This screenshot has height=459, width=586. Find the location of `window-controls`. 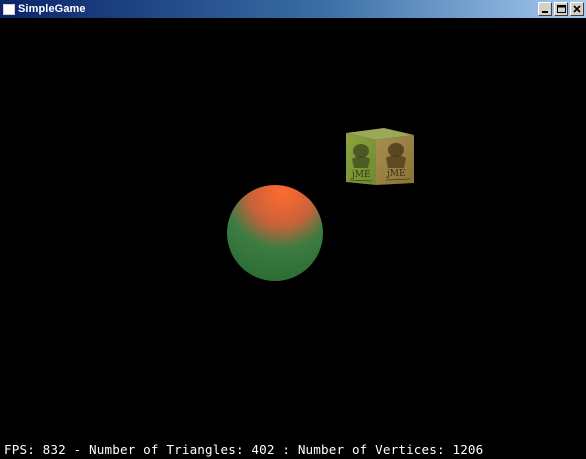

window-controls is located at coordinates (561, 9).